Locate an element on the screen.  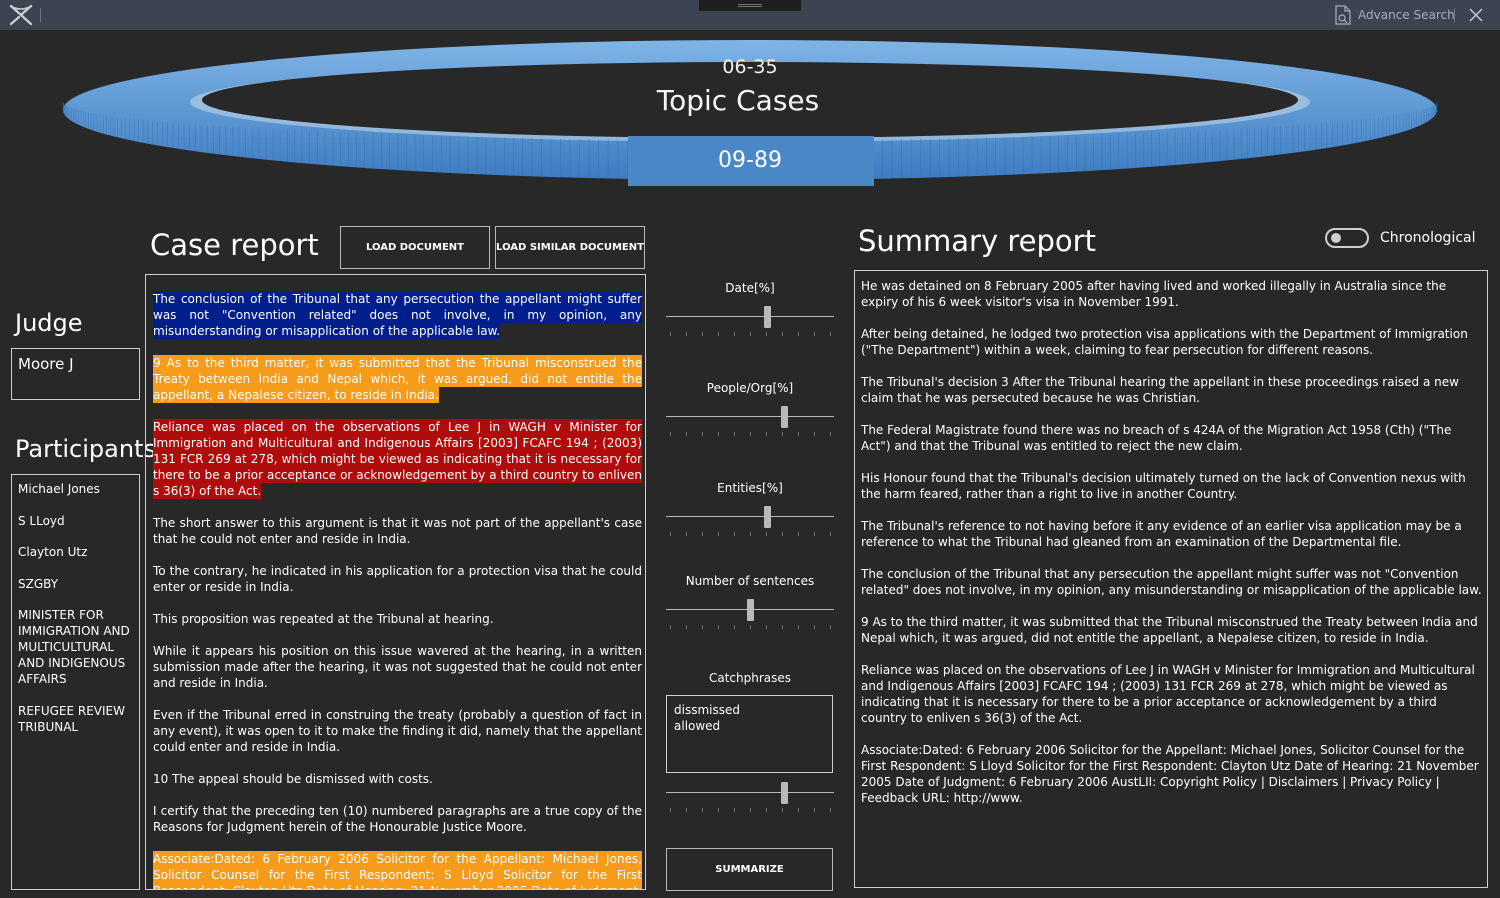
title-bar: Advance Search is located at coordinates (750, 15).